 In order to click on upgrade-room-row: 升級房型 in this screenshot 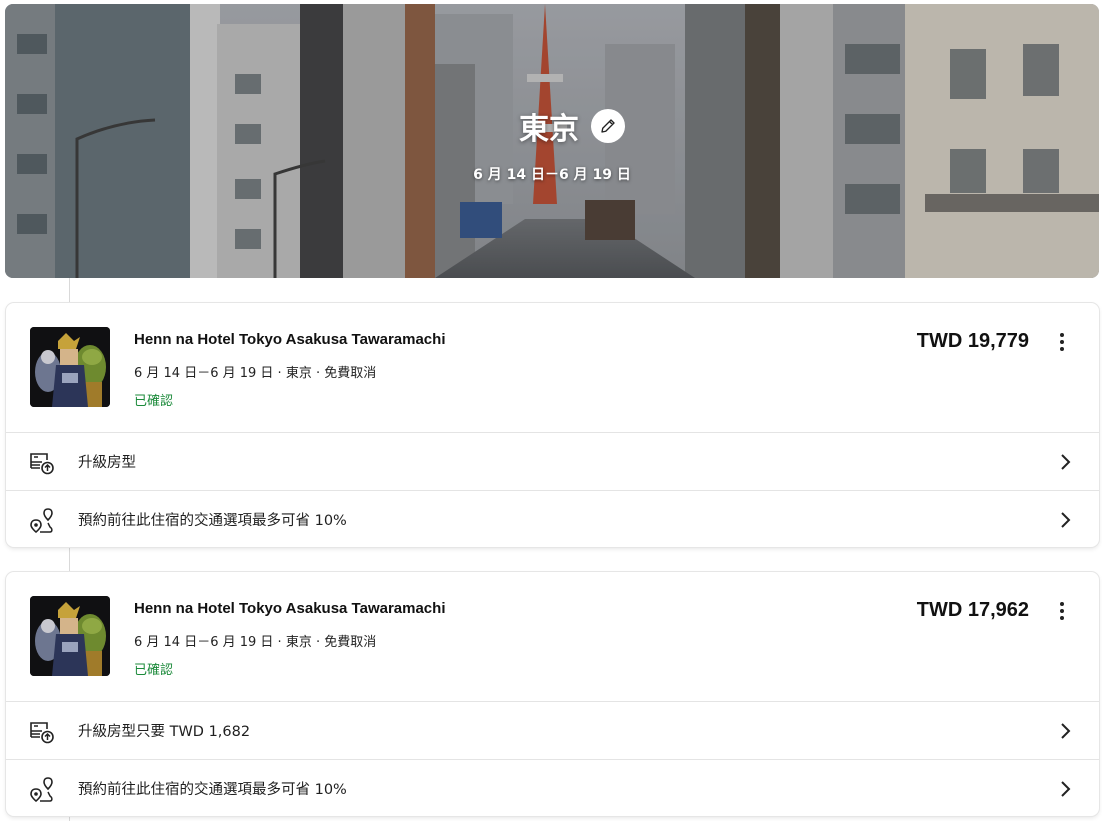, I will do `click(552, 461)`.